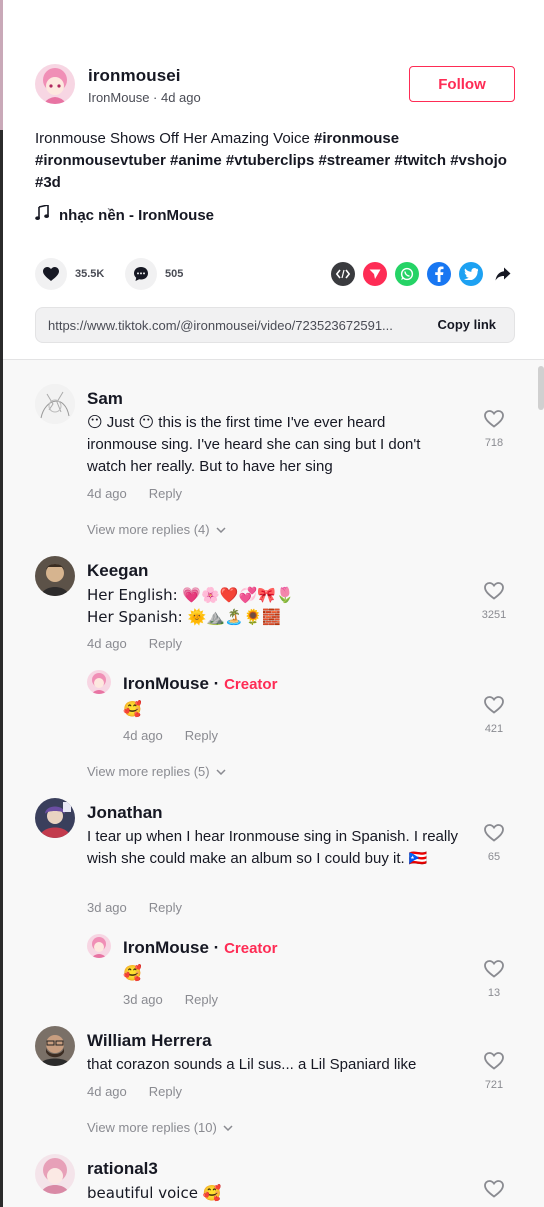  I want to click on comment-icon, so click(141, 274).